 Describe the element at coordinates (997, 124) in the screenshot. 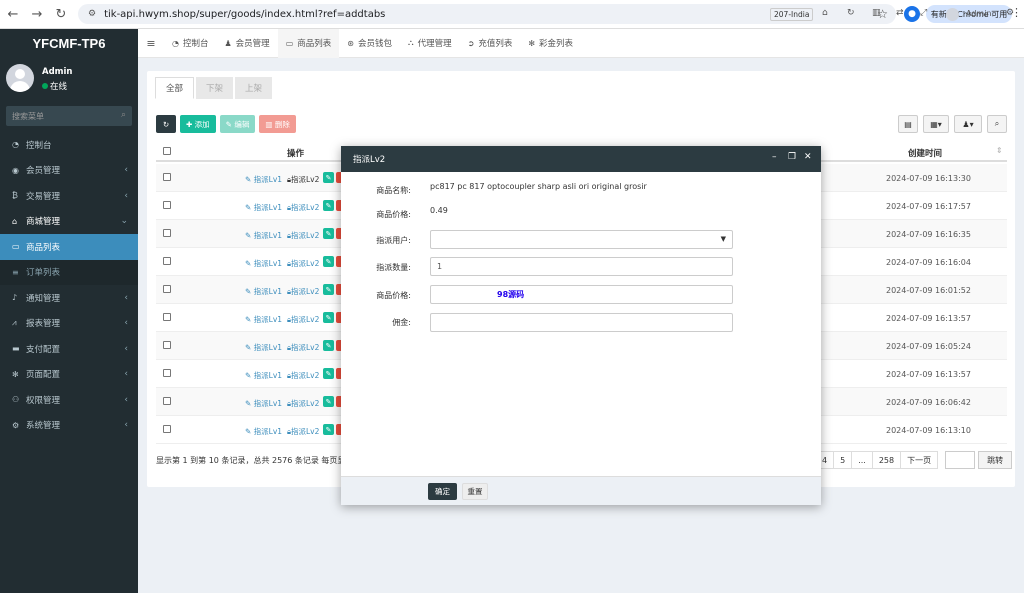

I see `search-button: ⌕` at that location.